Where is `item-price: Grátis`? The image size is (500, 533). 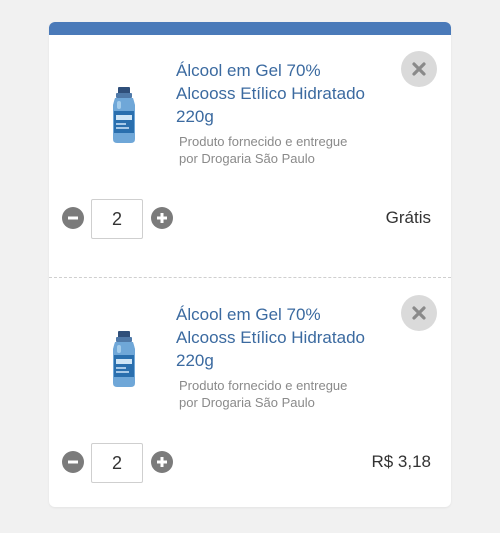
item-price: Grátis is located at coordinates (408, 217).